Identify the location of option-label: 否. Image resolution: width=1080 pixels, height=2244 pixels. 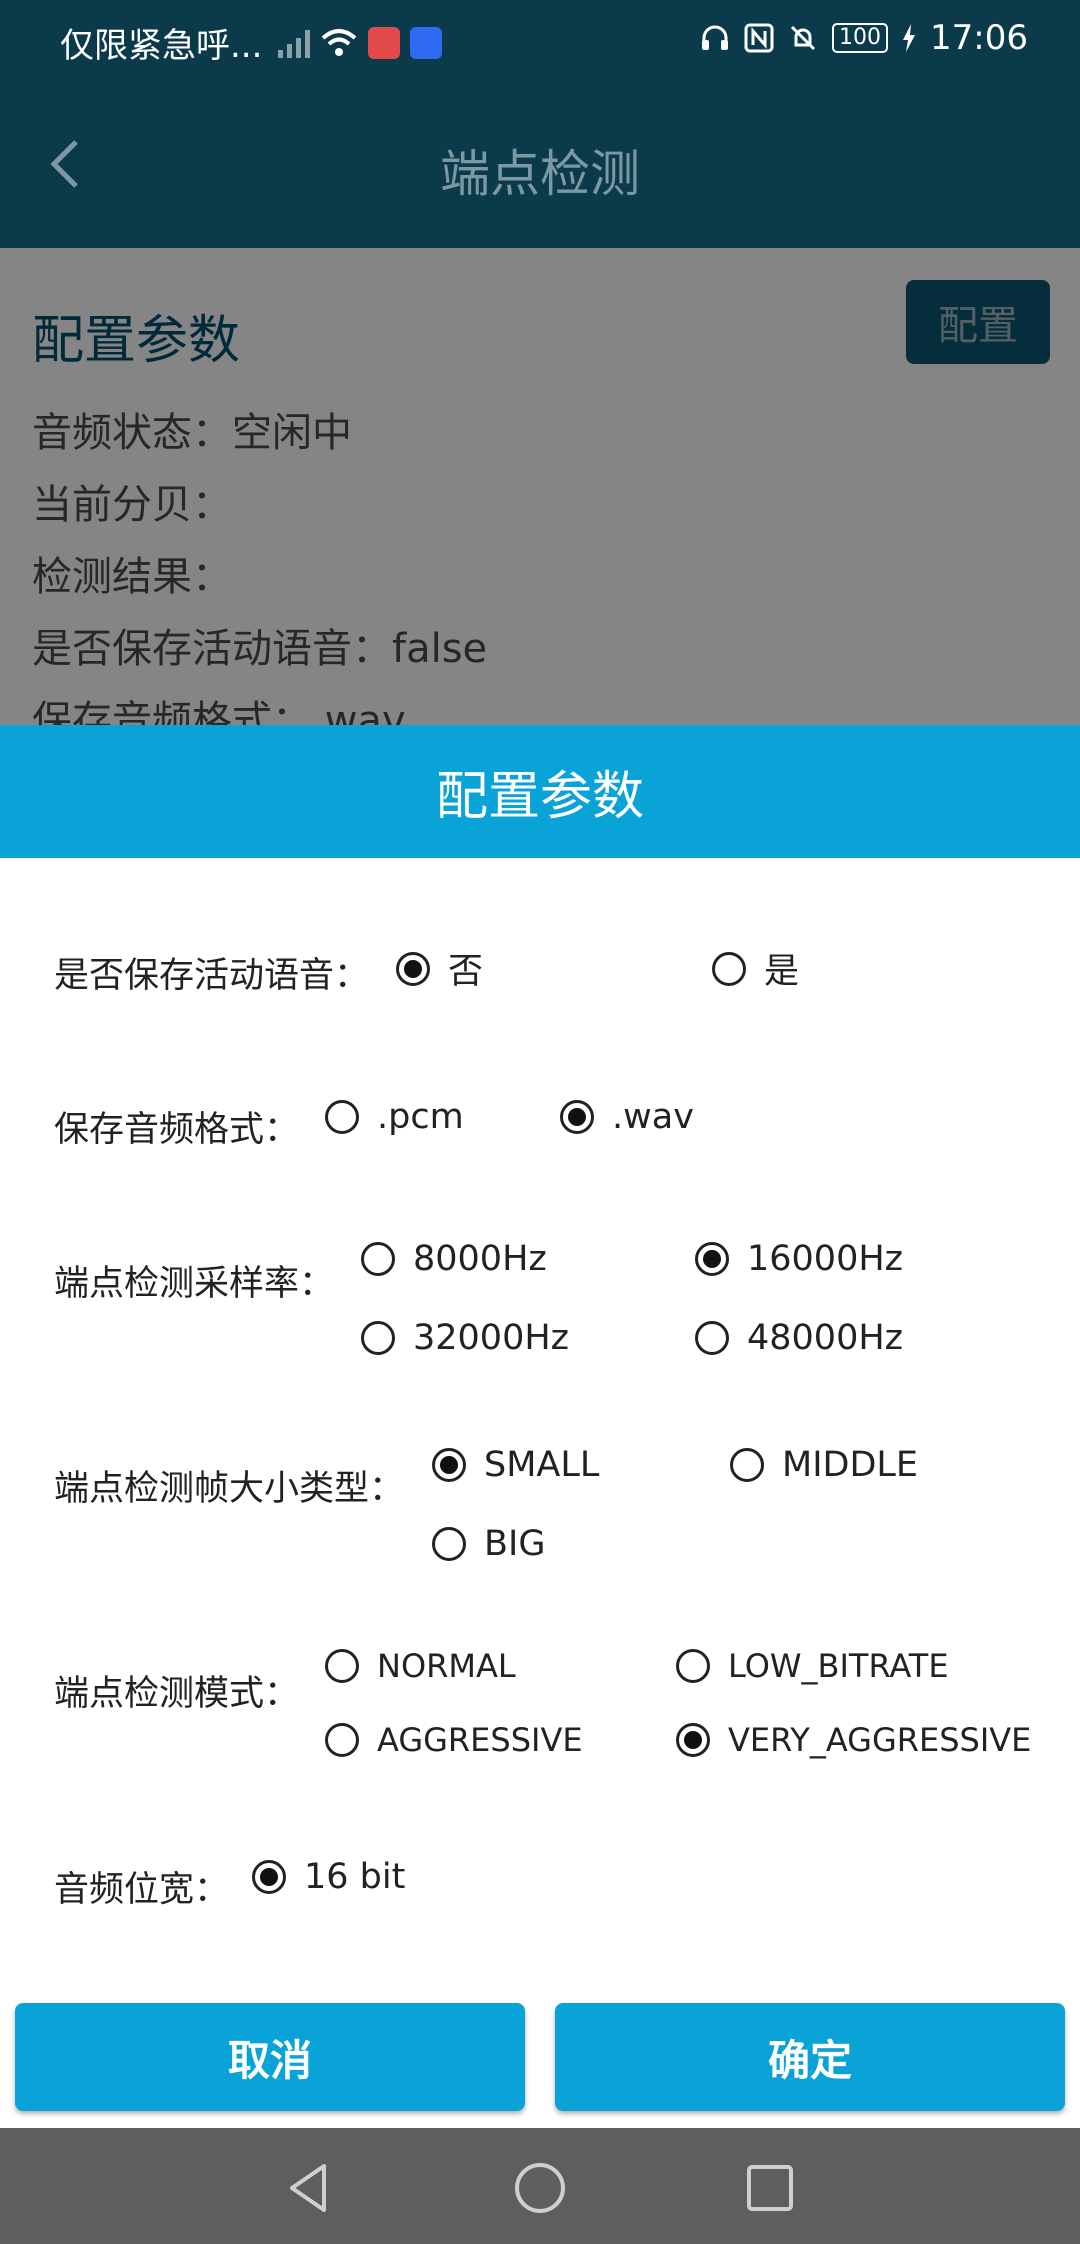
(466, 972).